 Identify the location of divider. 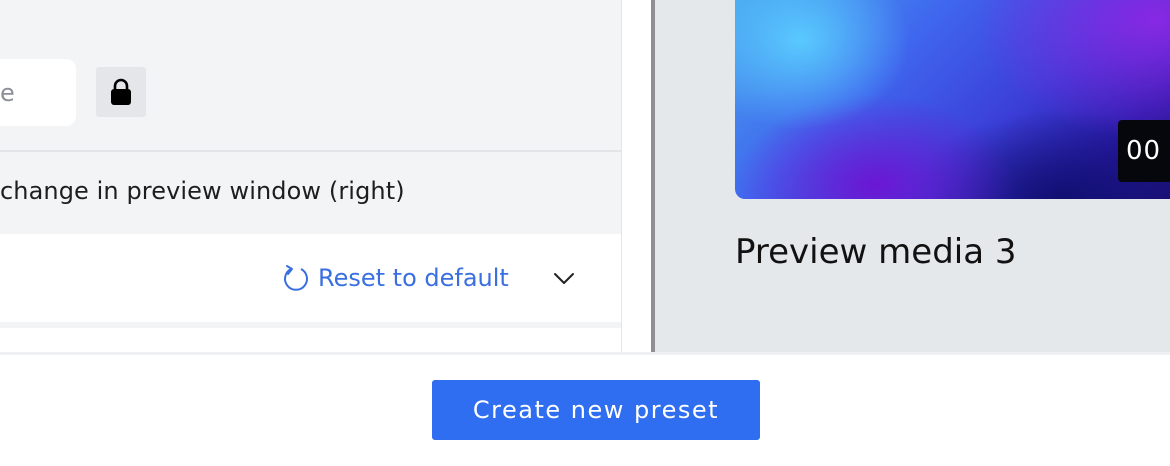
(310, 151).